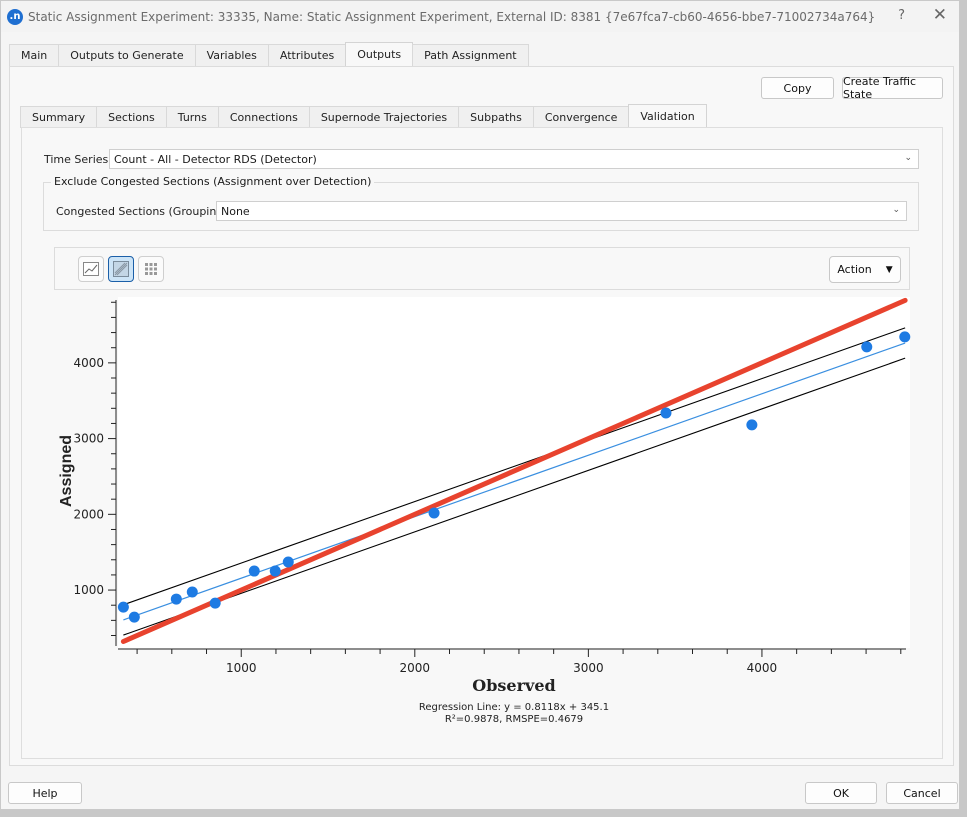 This screenshot has height=817, width=967. I want to click on y-tick-label: 1000, so click(88, 590).